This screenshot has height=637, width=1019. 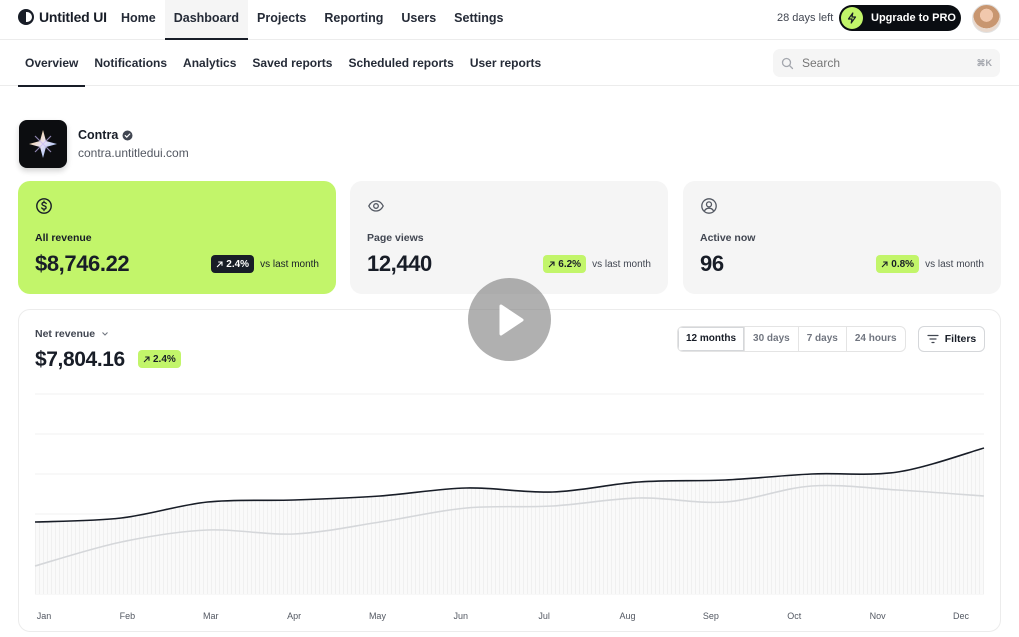 What do you see at coordinates (26, 17) in the screenshot?
I see `untitled-ui-logo-icon` at bounding box center [26, 17].